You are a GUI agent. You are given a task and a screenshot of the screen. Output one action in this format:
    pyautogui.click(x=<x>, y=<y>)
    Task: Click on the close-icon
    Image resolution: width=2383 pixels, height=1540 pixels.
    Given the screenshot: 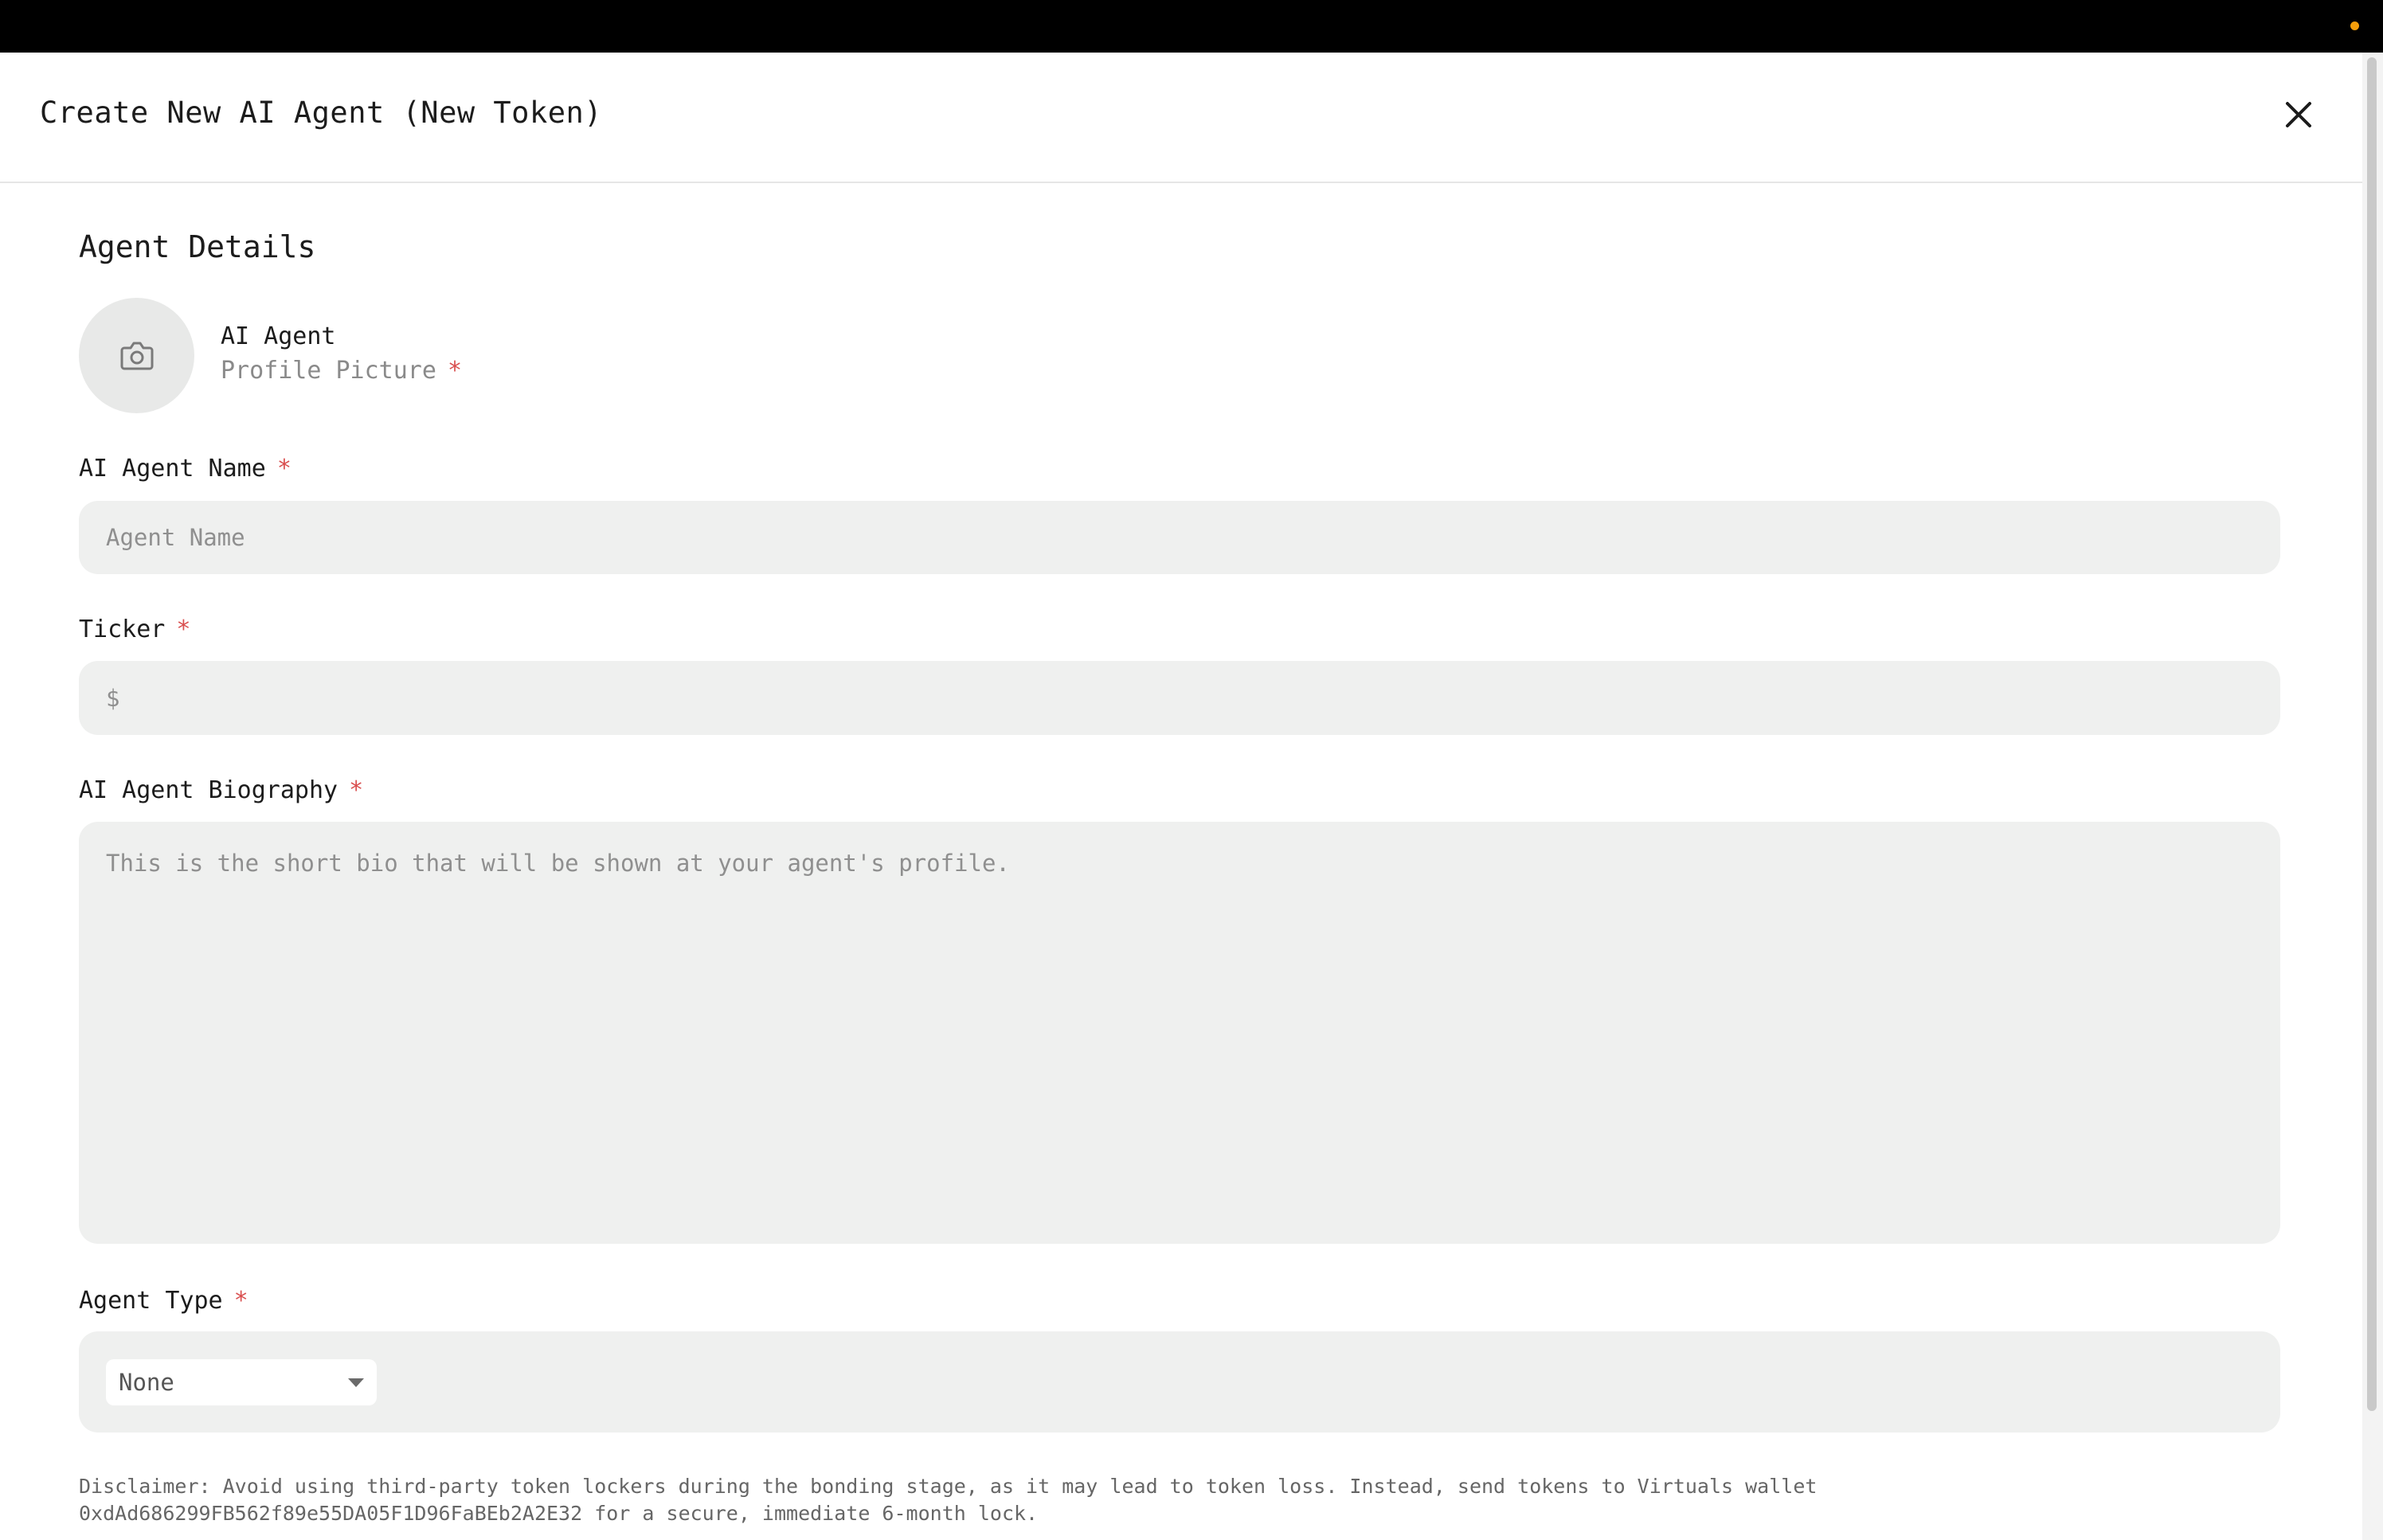 What is the action you would take?
    pyautogui.click(x=2298, y=114)
    